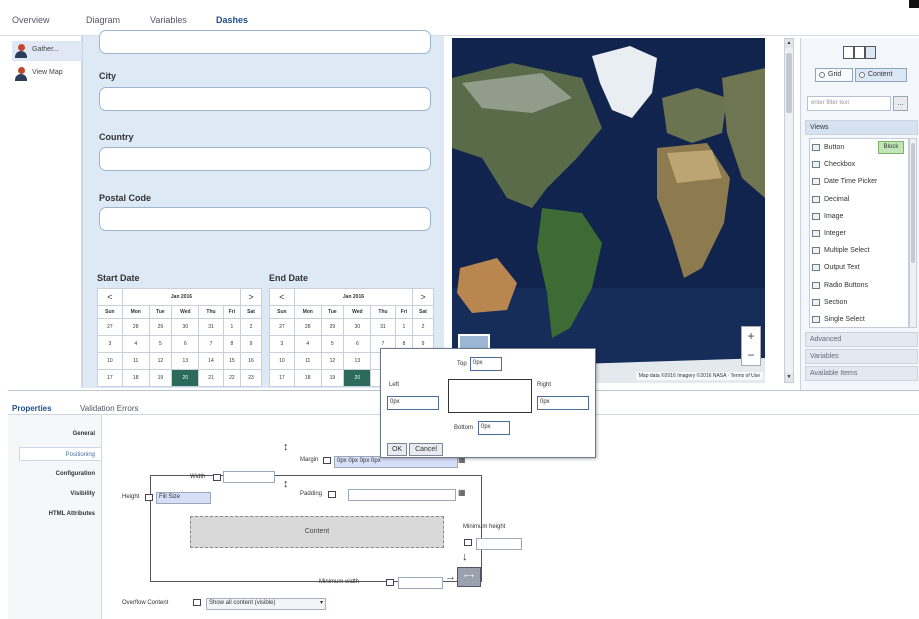 This screenshot has width=919, height=619. Describe the element at coordinates (266, 604) in the screenshot. I see `overflow-select: Show all content (visible) ▾` at that location.